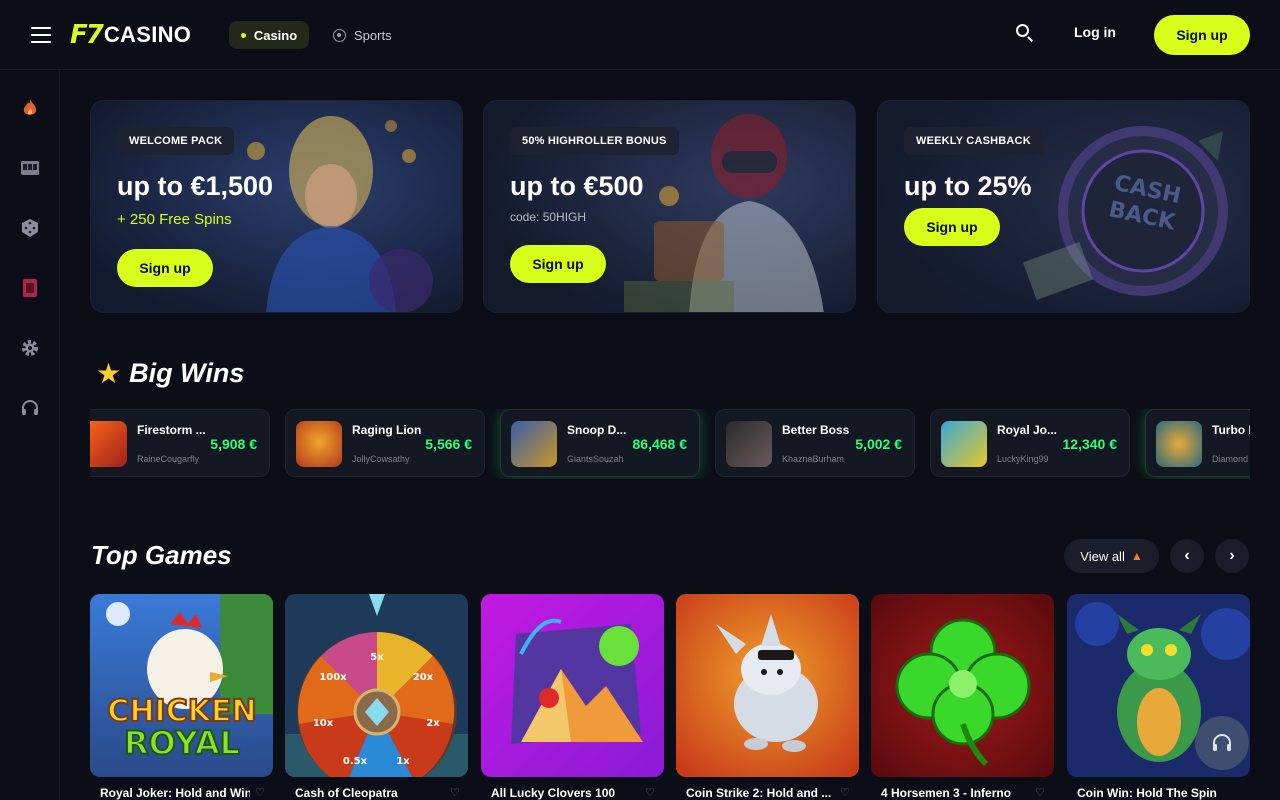  What do you see at coordinates (41, 35) in the screenshot?
I see `menu-icon` at bounding box center [41, 35].